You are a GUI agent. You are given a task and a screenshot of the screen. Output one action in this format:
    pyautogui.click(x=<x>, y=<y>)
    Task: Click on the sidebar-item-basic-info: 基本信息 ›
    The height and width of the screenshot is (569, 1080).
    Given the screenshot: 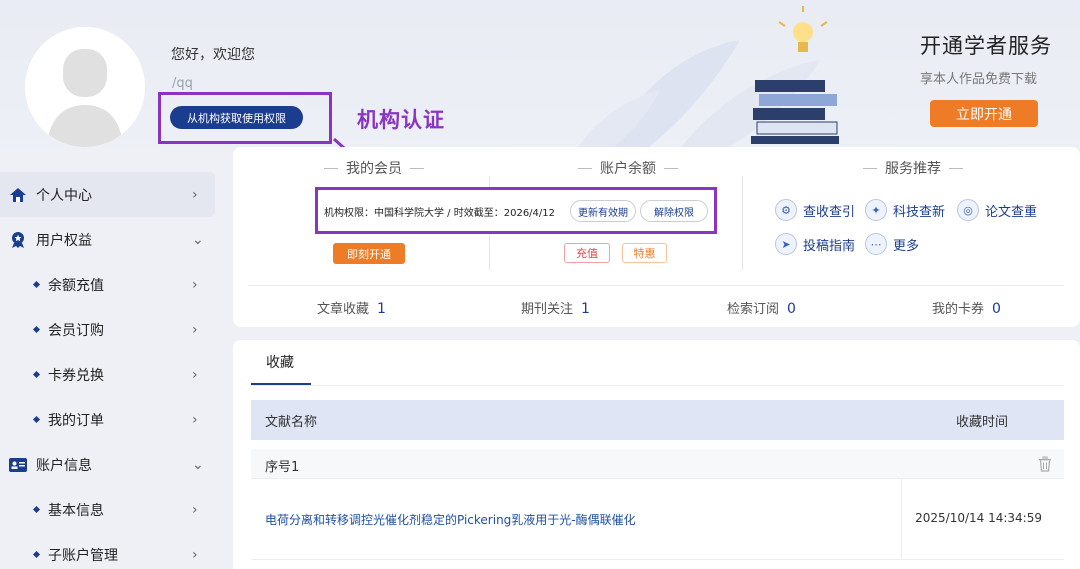 What is the action you would take?
    pyautogui.click(x=107, y=509)
    